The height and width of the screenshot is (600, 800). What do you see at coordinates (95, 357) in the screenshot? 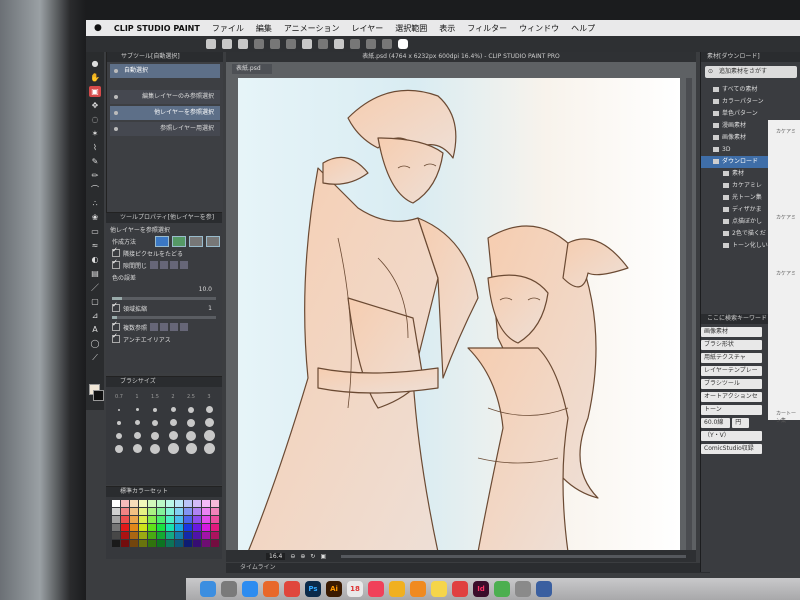
I see `correct-line-tool-icon: ⟋` at bounding box center [95, 357].